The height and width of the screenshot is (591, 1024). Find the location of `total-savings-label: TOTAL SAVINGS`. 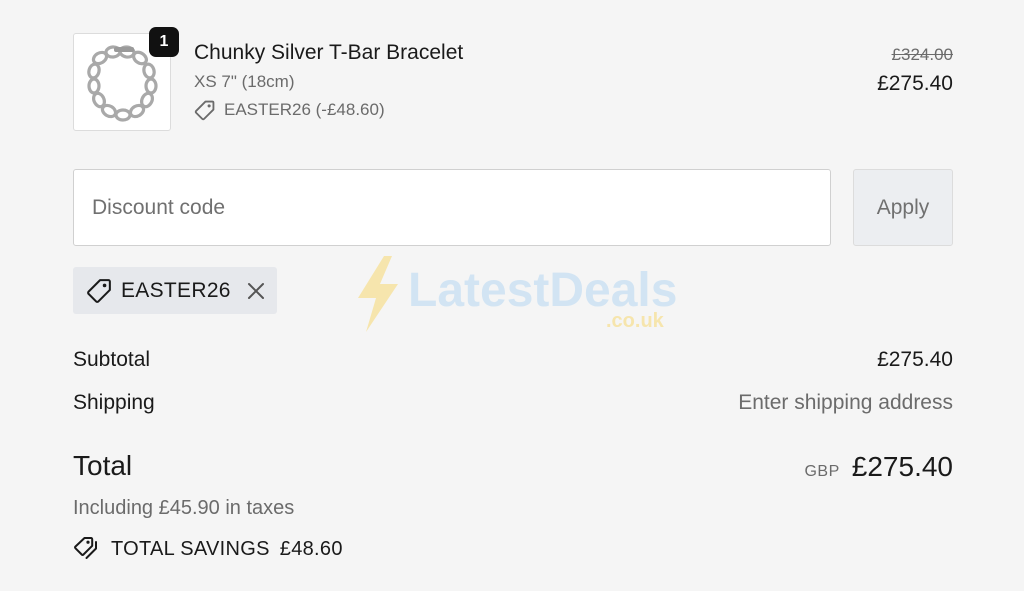

total-savings-label: TOTAL SAVINGS is located at coordinates (190, 548).